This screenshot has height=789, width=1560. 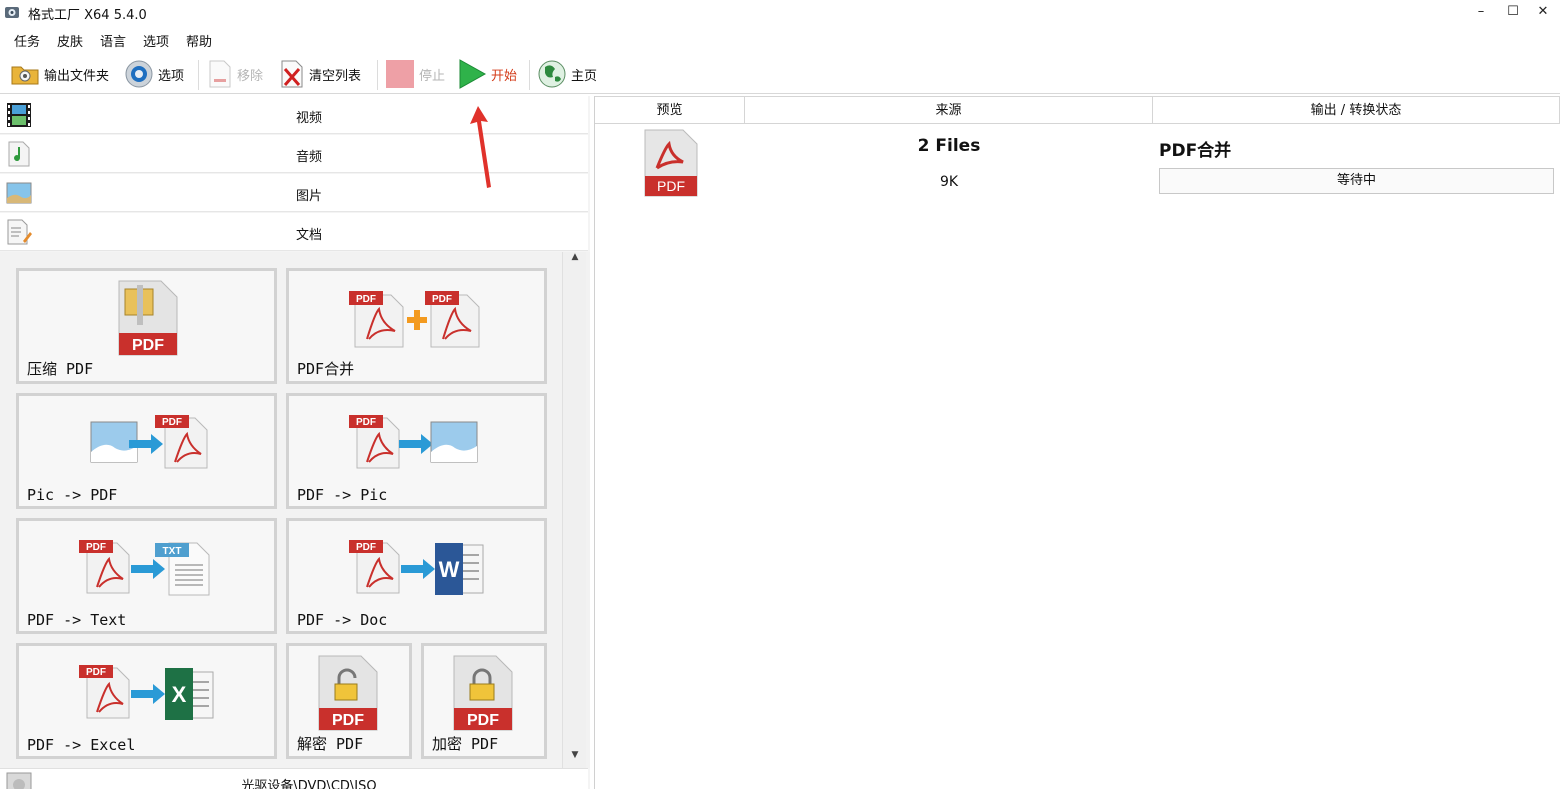 What do you see at coordinates (308, 235) in the screenshot?
I see `category-label: 文档` at bounding box center [308, 235].